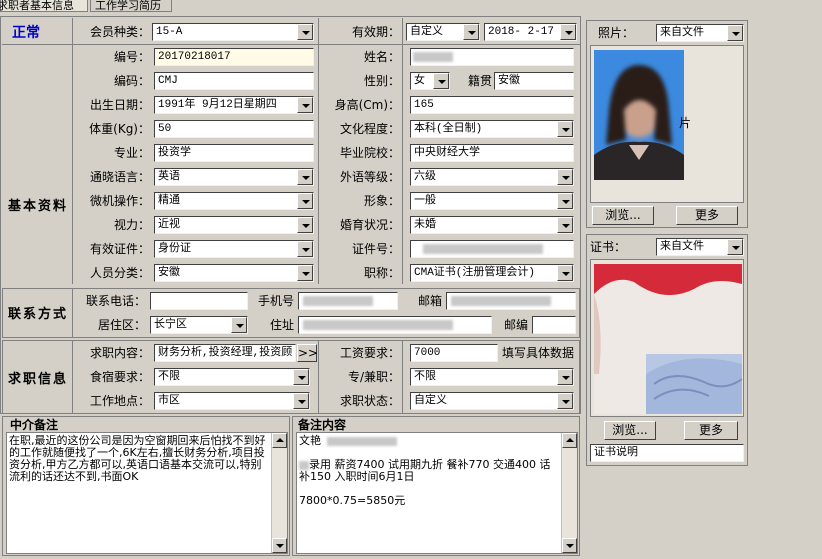 The image size is (822, 559). I want to click on origin-label: 籍贯, so click(479, 81).